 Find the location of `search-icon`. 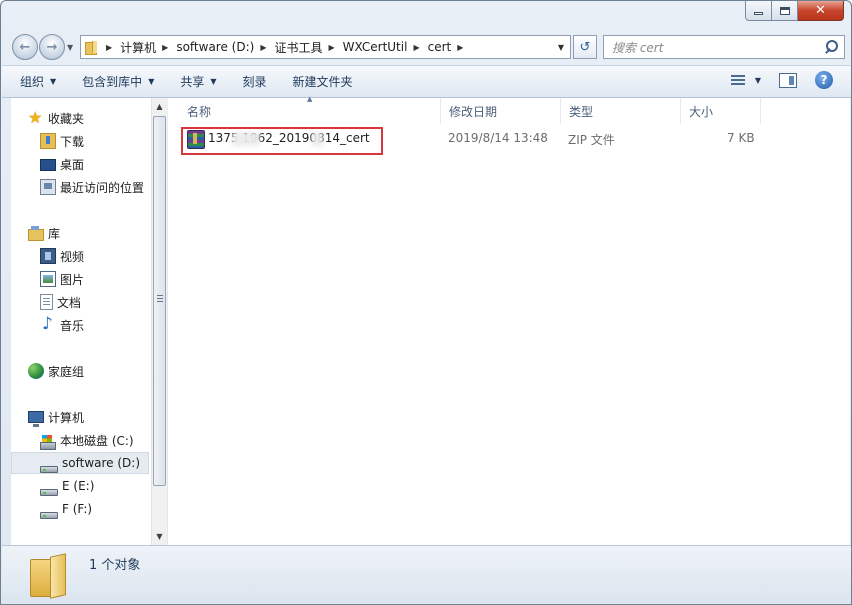

search-icon is located at coordinates (831, 47).